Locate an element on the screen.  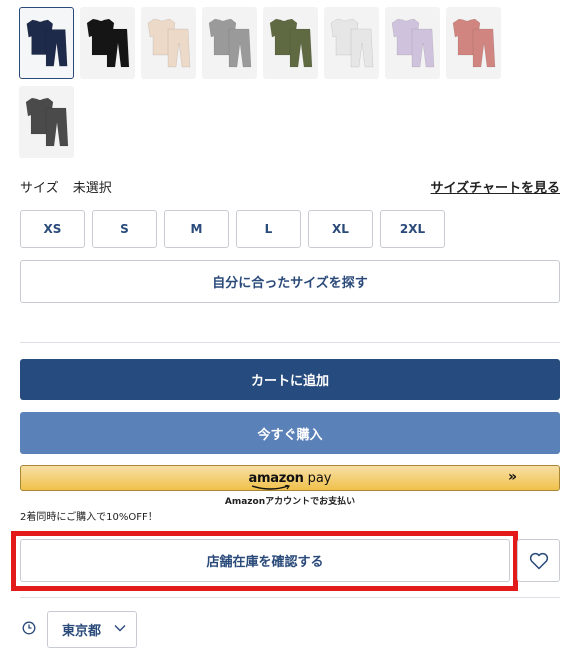
color-swatch-olive is located at coordinates (290, 43).